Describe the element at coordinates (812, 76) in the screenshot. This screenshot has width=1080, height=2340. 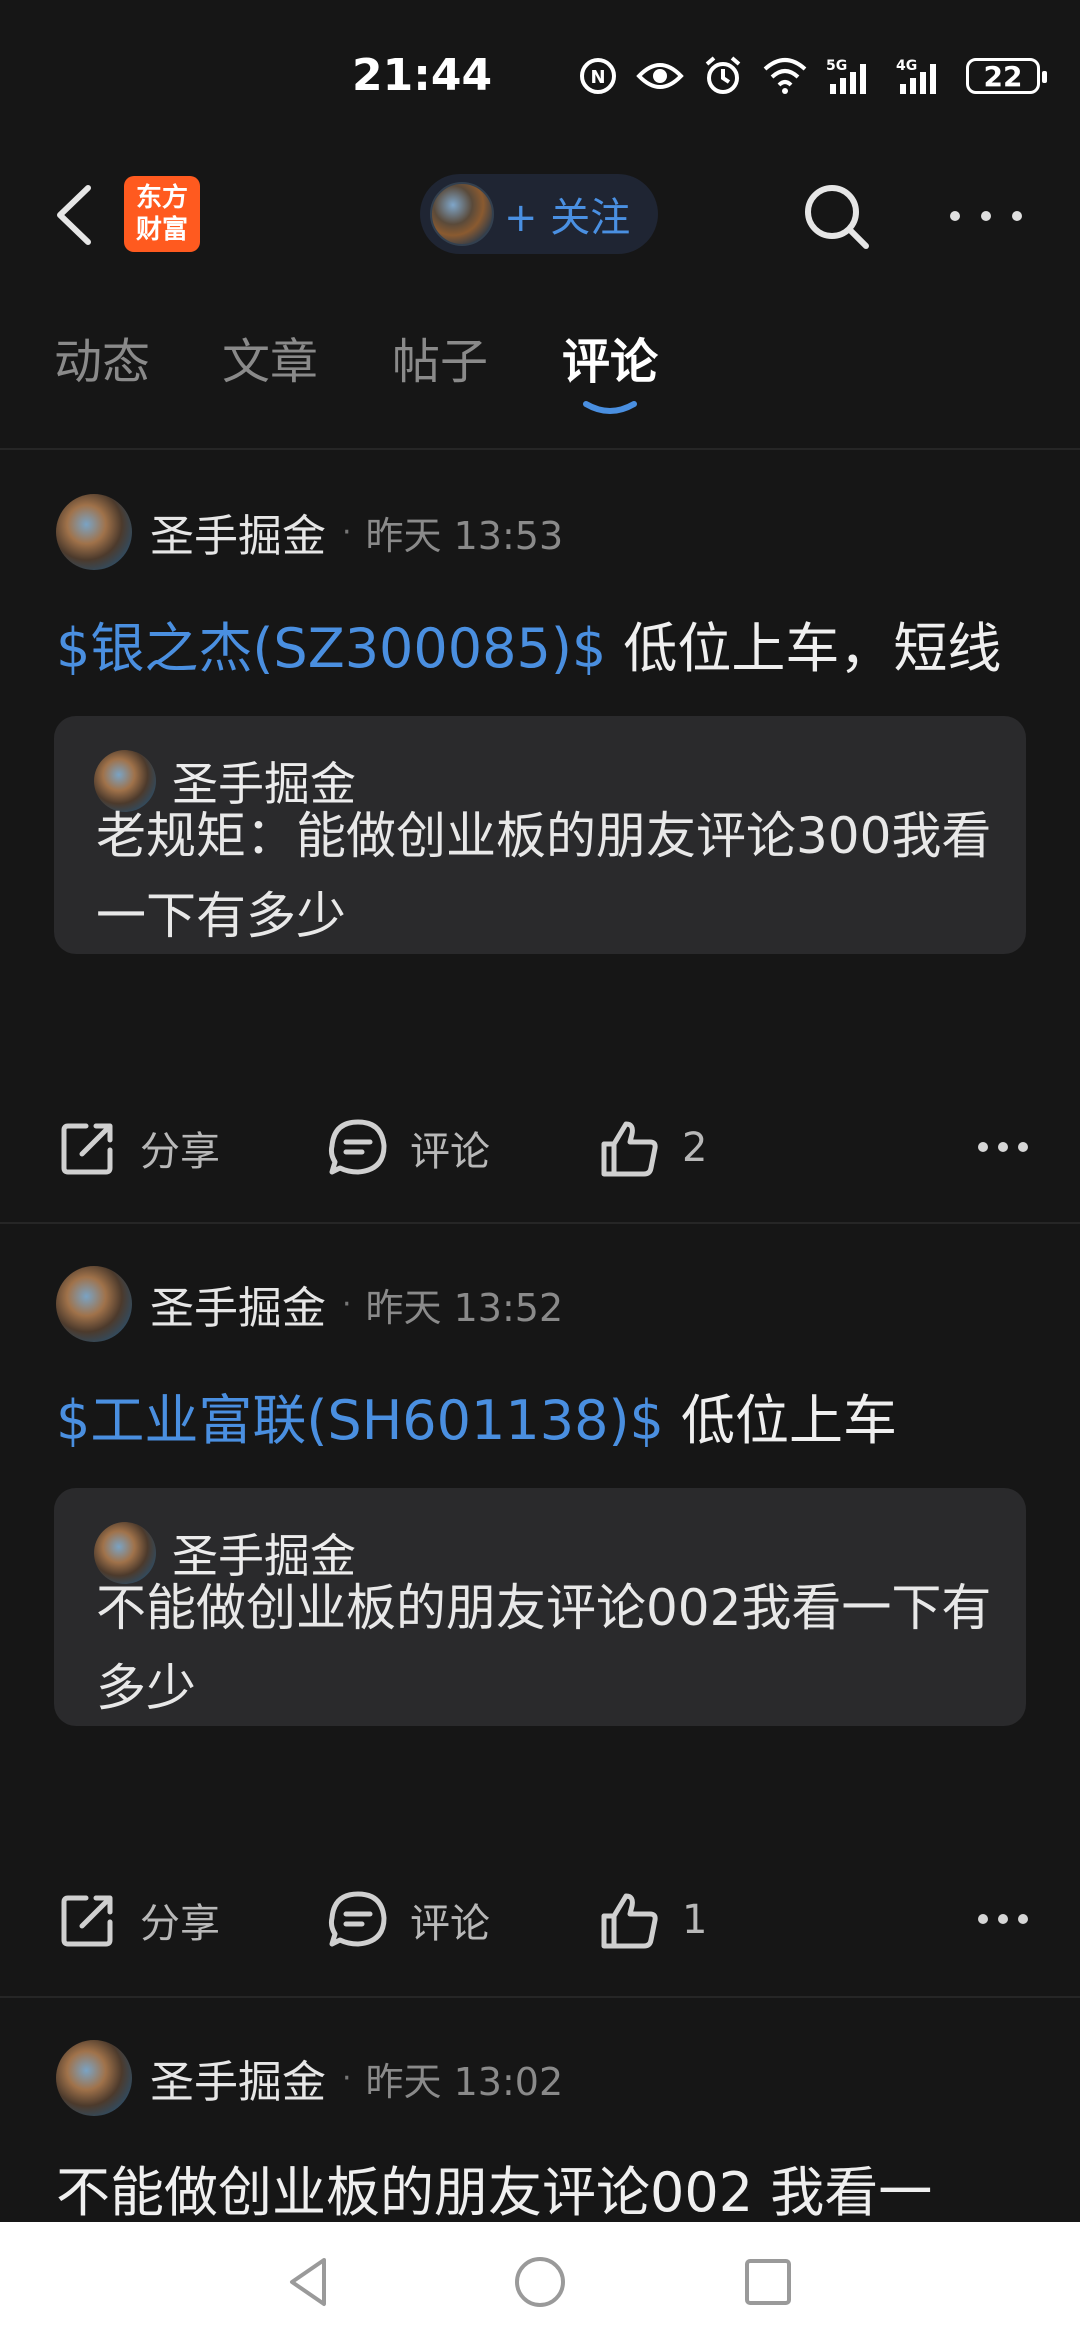
I see `status-icons: N 5G 4G 22` at that location.